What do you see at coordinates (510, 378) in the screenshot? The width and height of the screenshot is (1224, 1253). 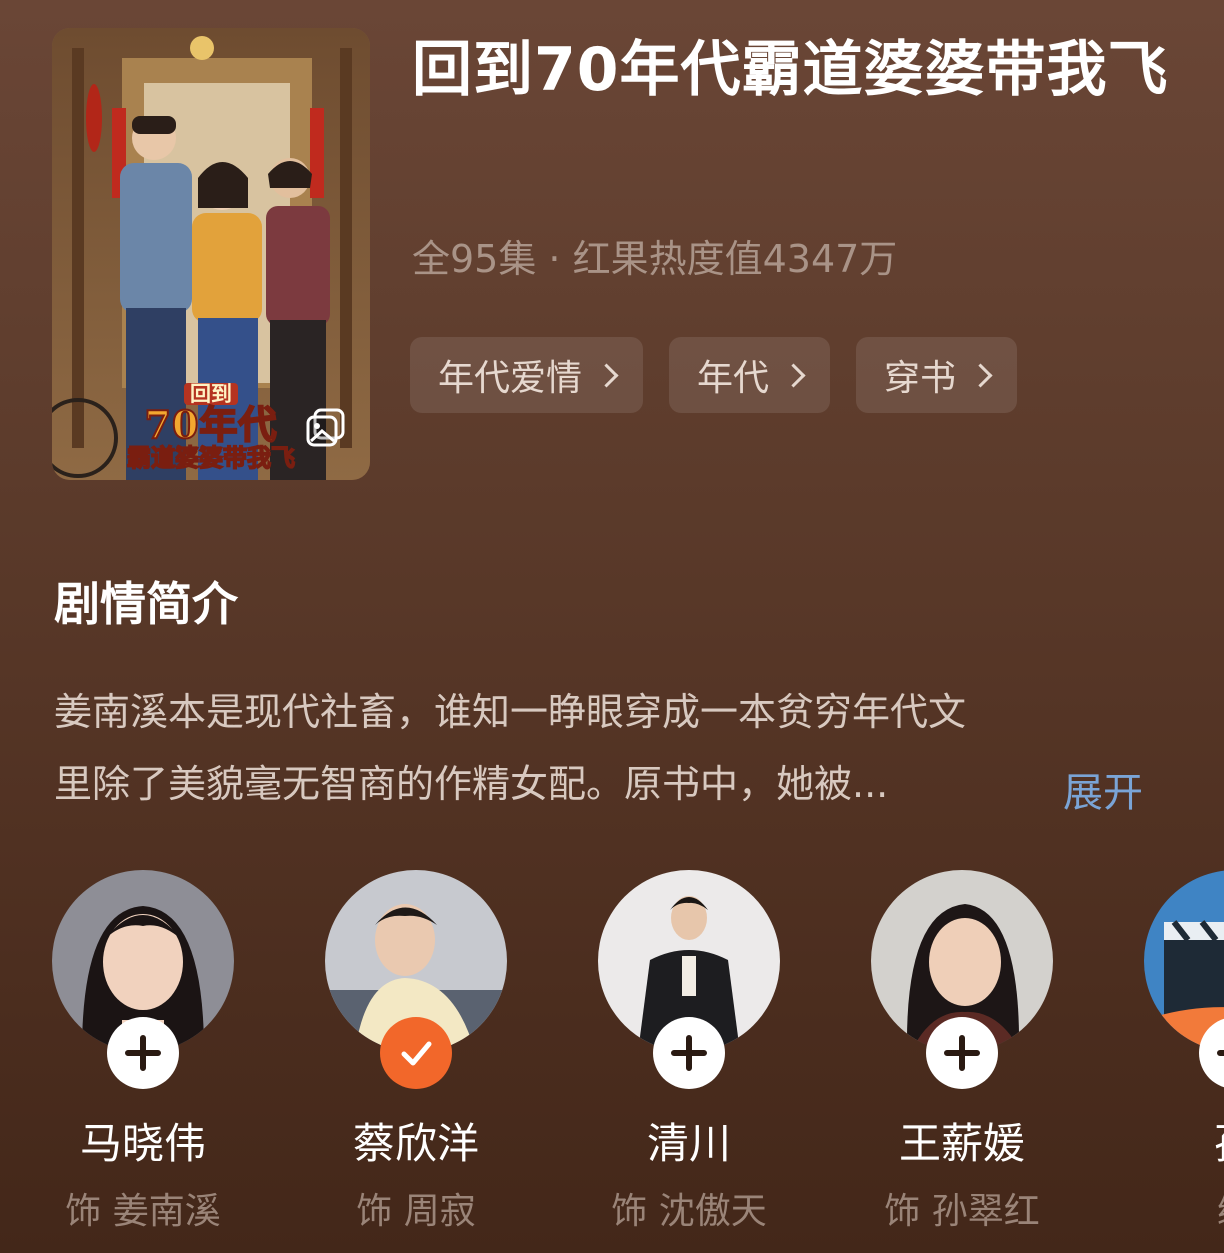 I see `tag-label: 年代爱情` at bounding box center [510, 378].